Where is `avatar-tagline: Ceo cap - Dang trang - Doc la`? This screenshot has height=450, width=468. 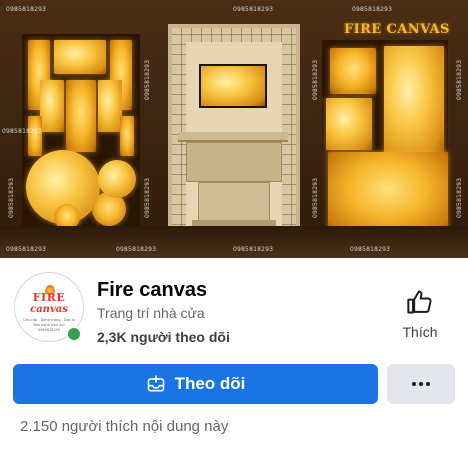
avatar-tagline: Ceo cap - Dang trang - Doc la is located at coordinates (49, 320).